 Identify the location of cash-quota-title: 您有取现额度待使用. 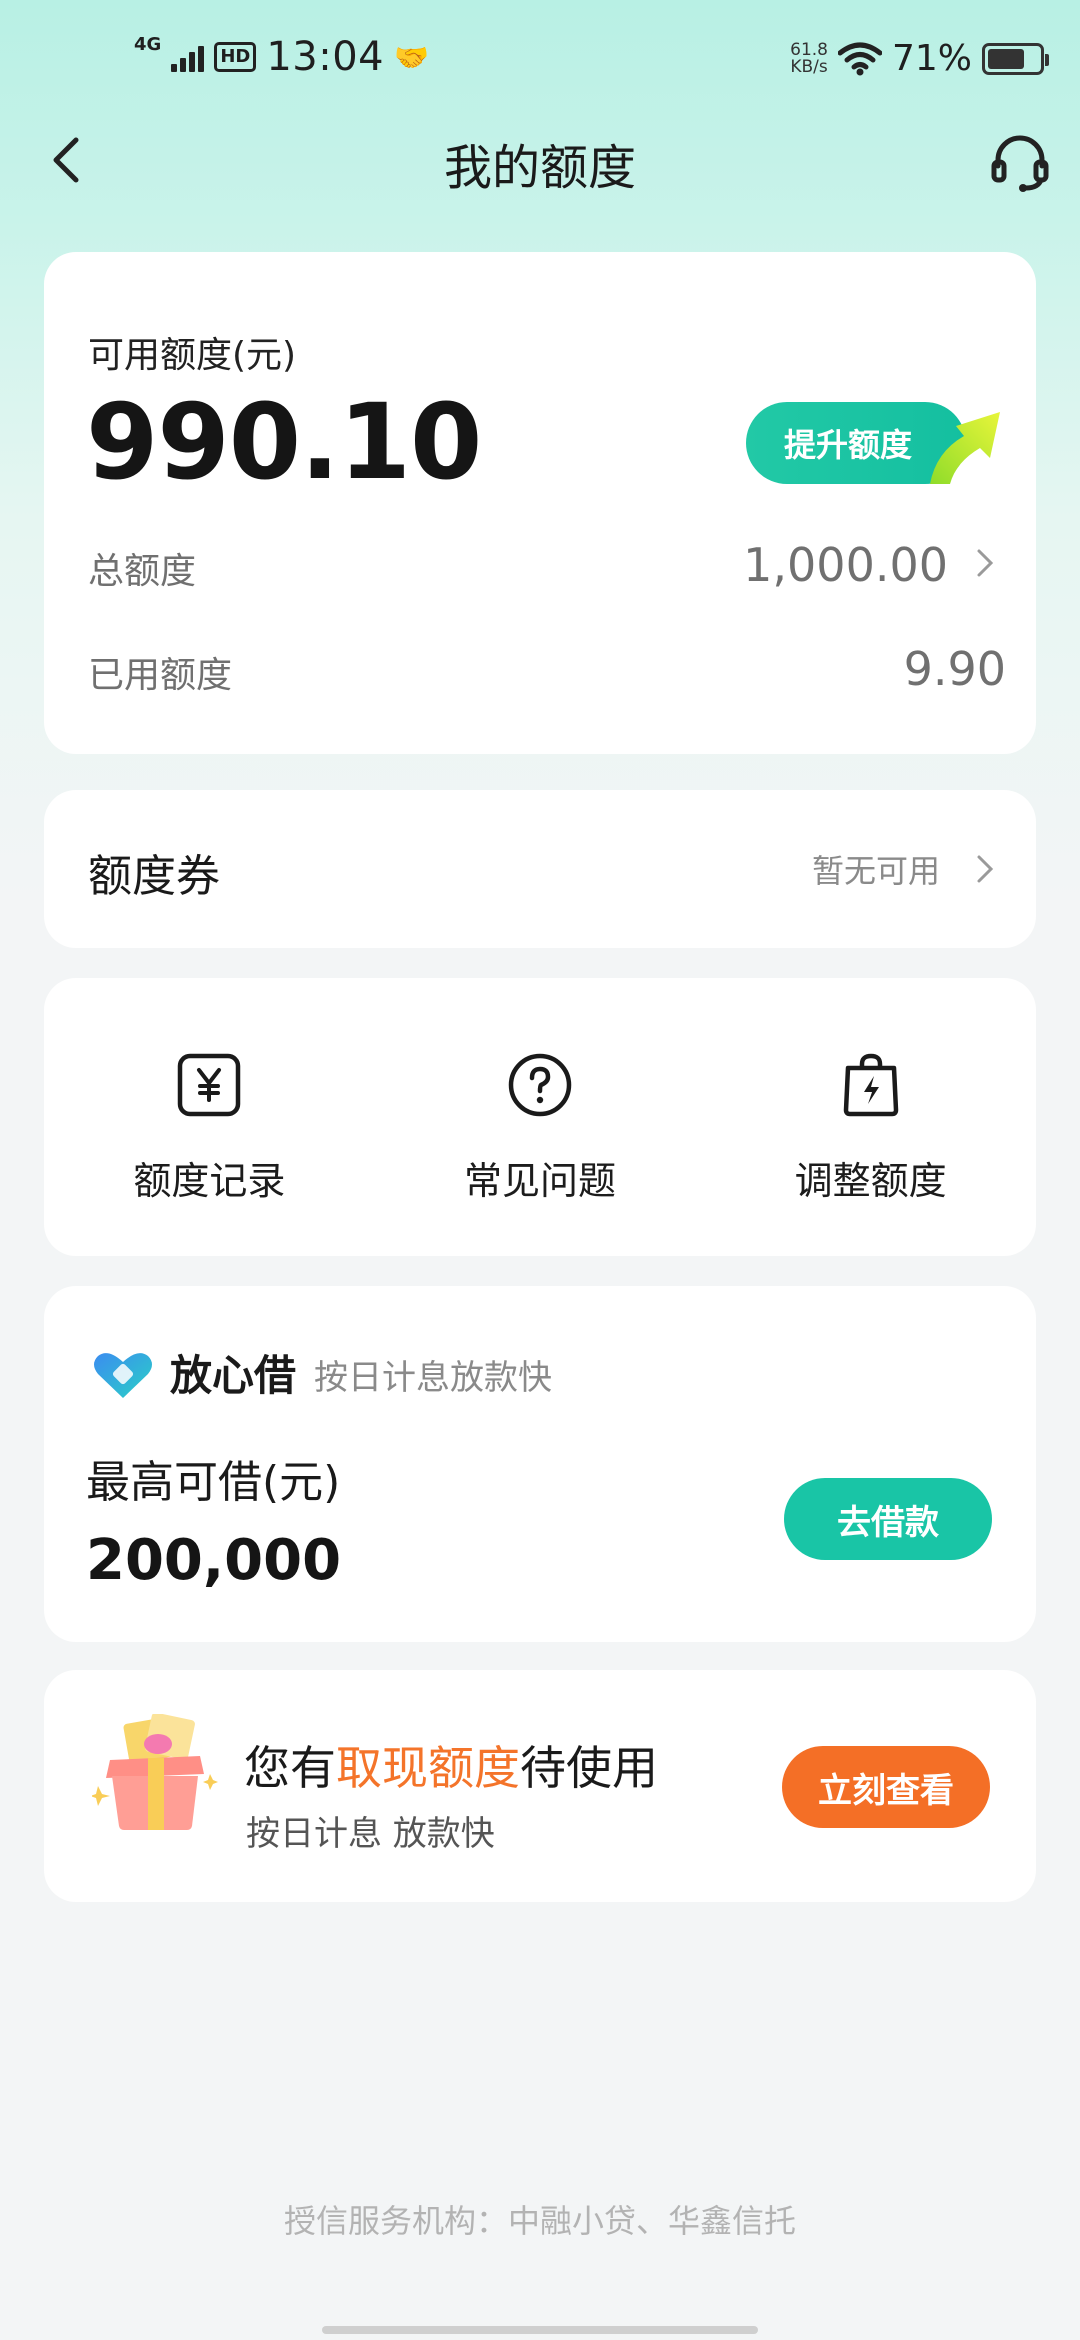
(451, 1765).